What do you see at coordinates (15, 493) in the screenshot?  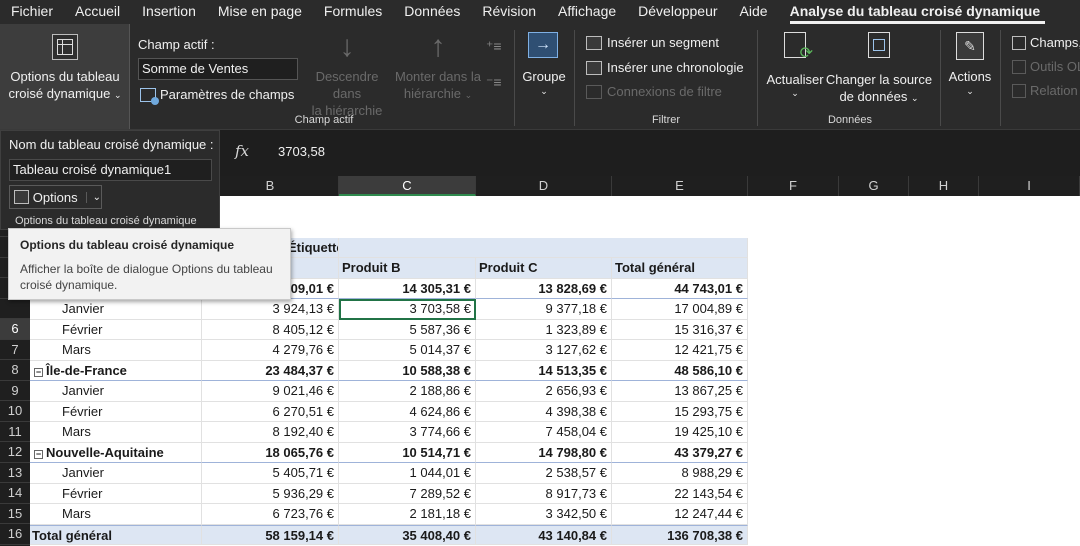 I see `row-header: 14` at bounding box center [15, 493].